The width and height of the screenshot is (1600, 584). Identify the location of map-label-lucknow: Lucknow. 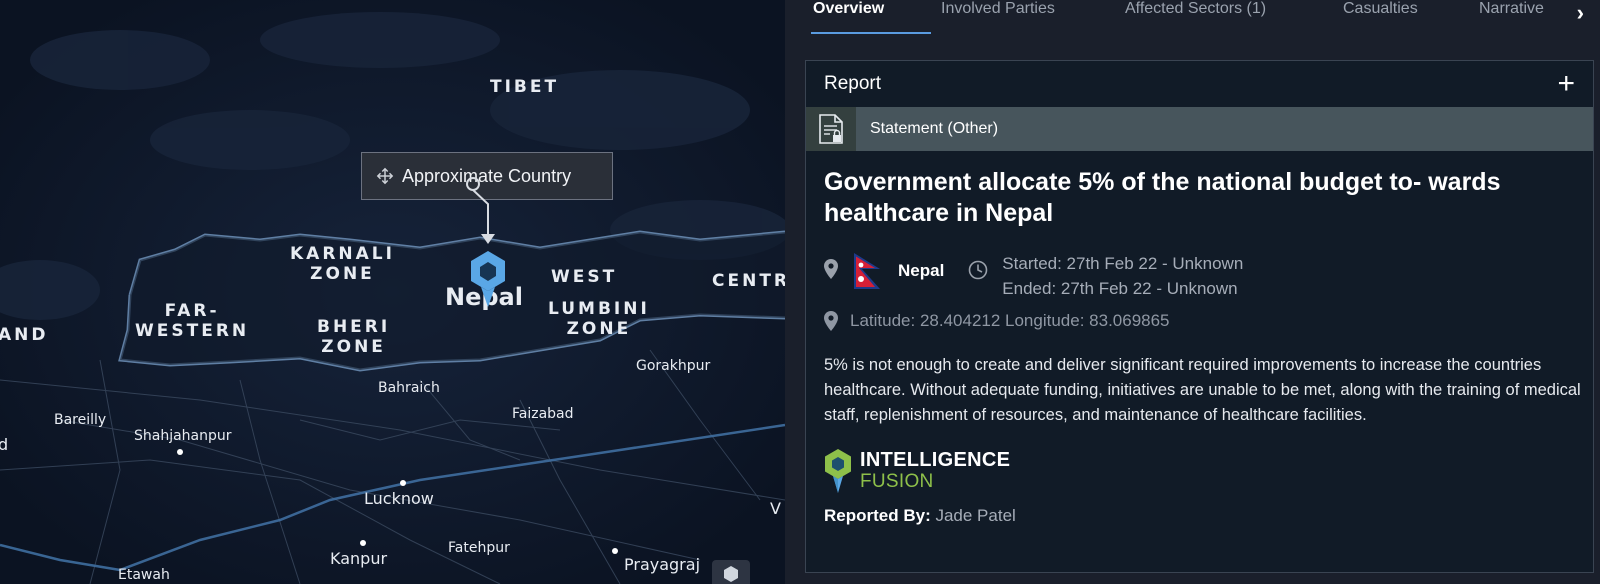
(399, 498).